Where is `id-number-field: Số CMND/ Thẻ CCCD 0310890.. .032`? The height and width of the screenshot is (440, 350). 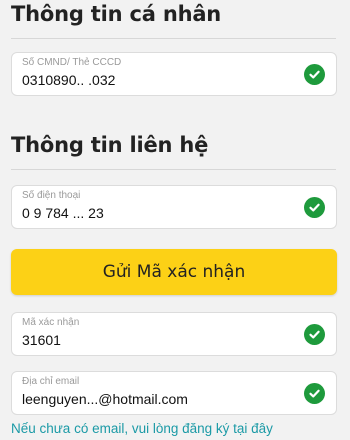 id-number-field: Số CMND/ Thẻ CCCD 0310890.. .032 is located at coordinates (174, 74).